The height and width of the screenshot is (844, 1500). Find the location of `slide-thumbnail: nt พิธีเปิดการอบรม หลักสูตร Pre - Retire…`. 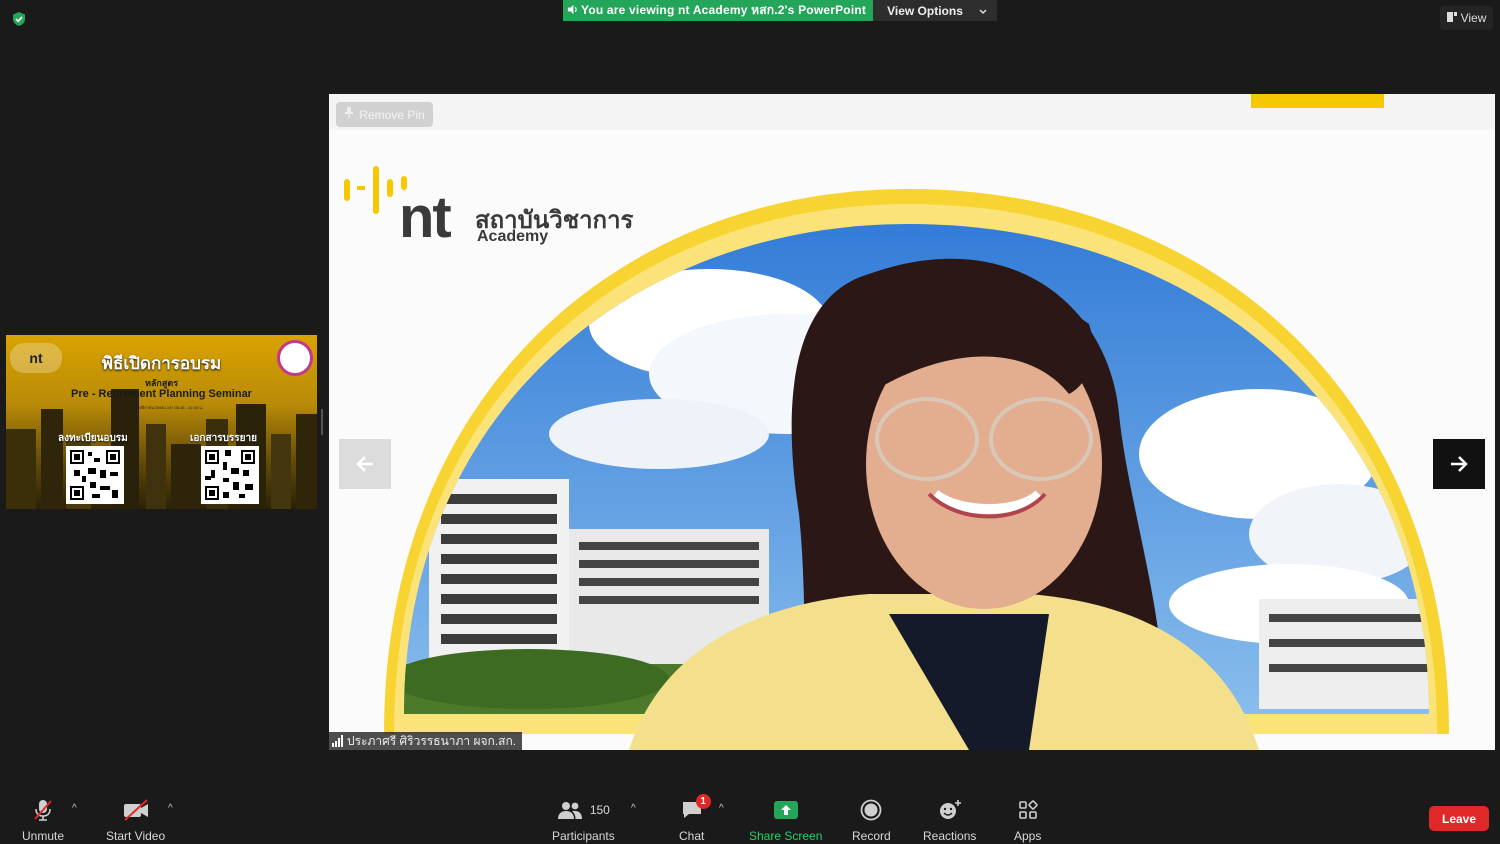

slide-thumbnail: nt พิธีเปิดการอบรม หลักสูตร Pre - Retire… is located at coordinates (161, 422).